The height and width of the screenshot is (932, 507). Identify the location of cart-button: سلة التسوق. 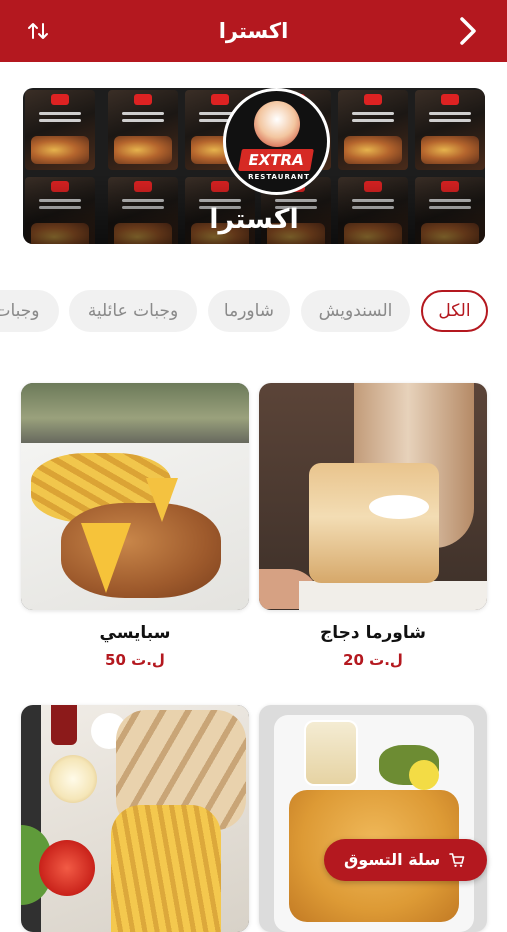
(405, 860).